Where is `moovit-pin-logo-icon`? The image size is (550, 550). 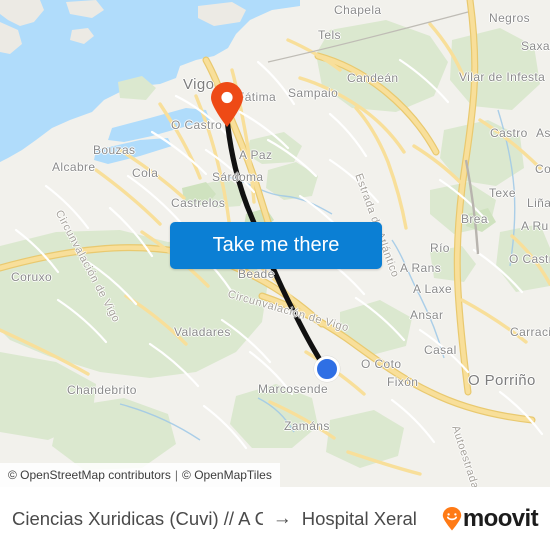 moovit-pin-logo-icon is located at coordinates (452, 518).